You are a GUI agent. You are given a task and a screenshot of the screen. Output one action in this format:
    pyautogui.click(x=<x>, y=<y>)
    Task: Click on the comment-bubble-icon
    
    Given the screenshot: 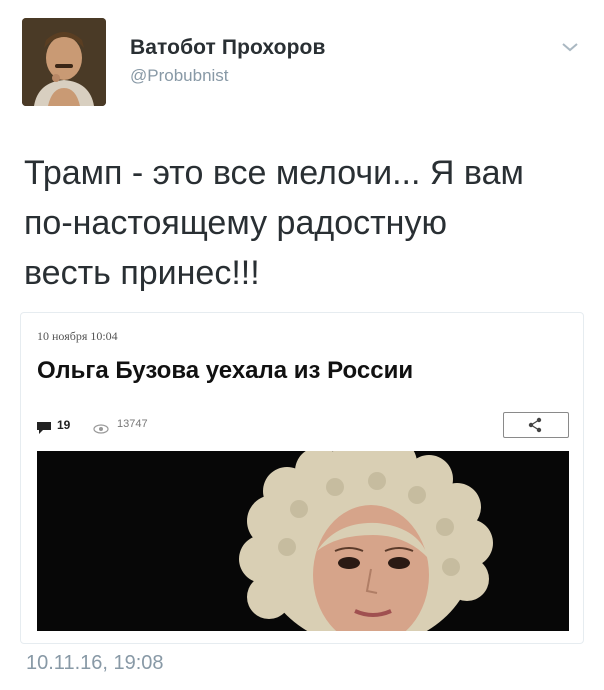 What is the action you would take?
    pyautogui.click(x=44, y=427)
    